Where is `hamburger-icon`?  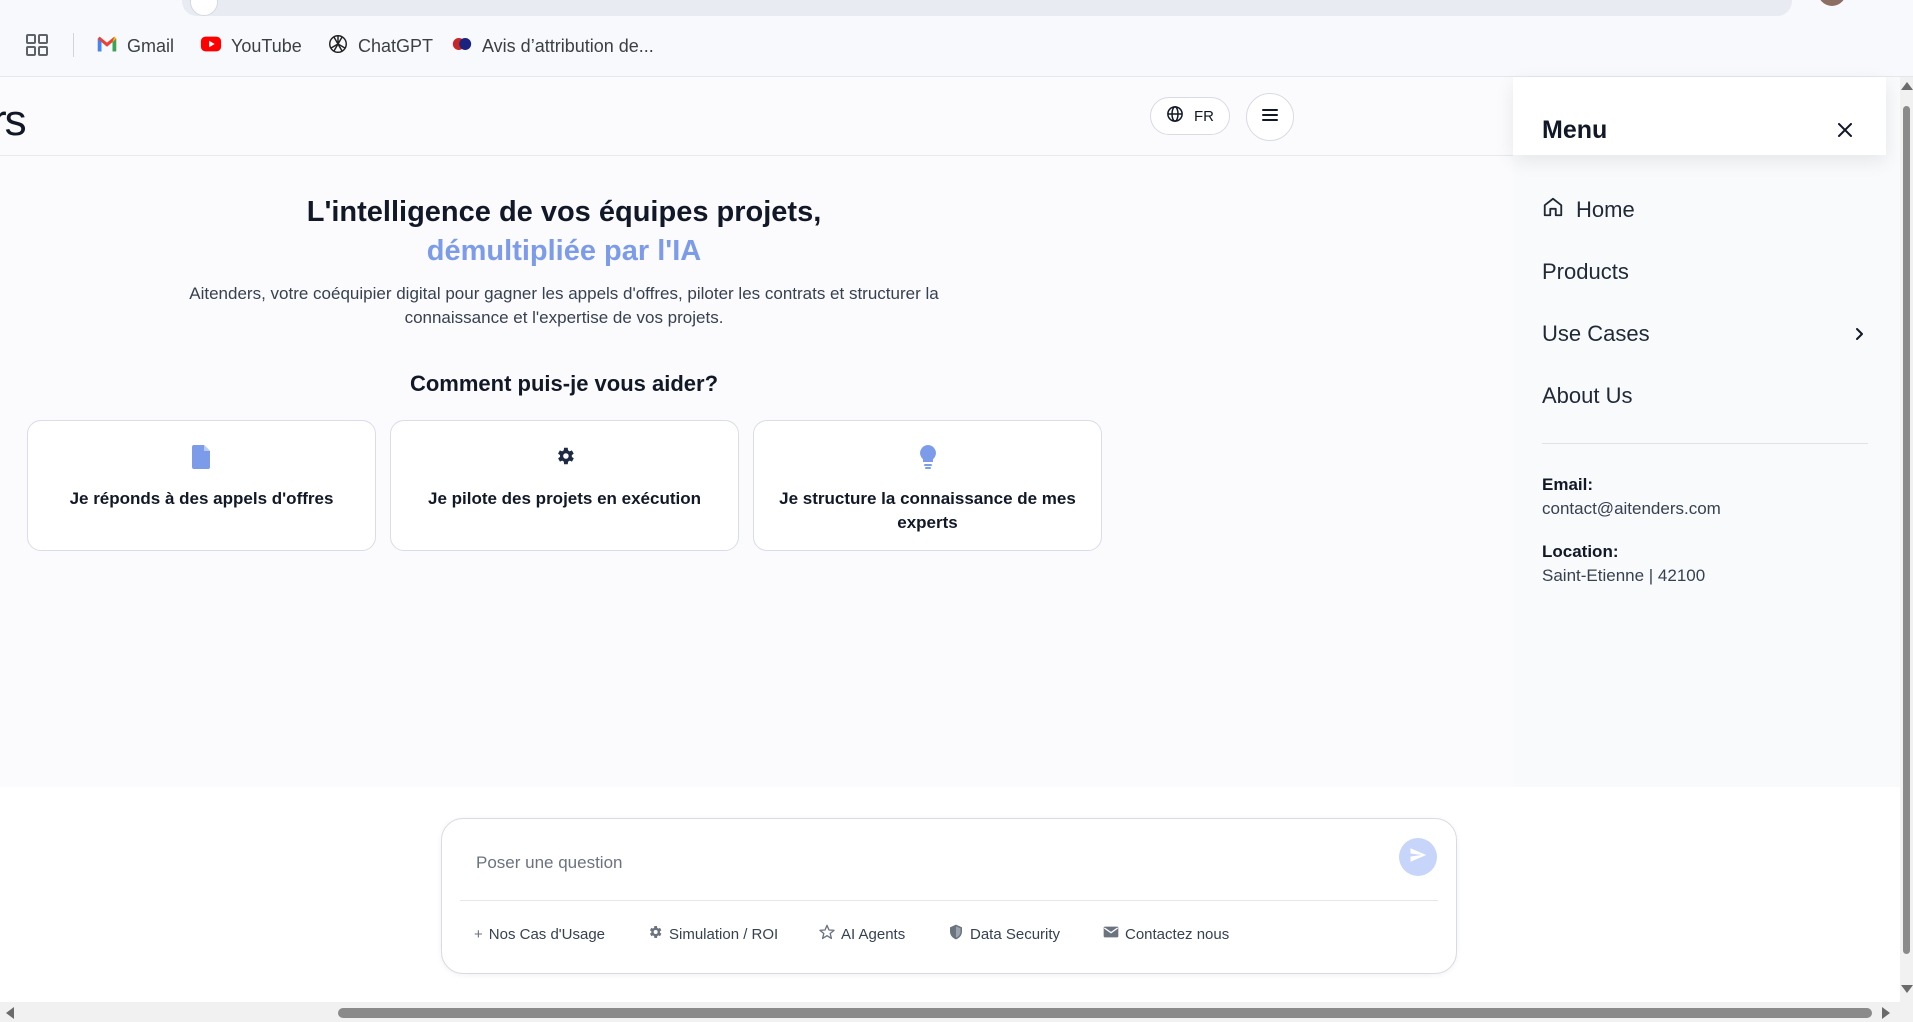
hamburger-icon is located at coordinates (1270, 117).